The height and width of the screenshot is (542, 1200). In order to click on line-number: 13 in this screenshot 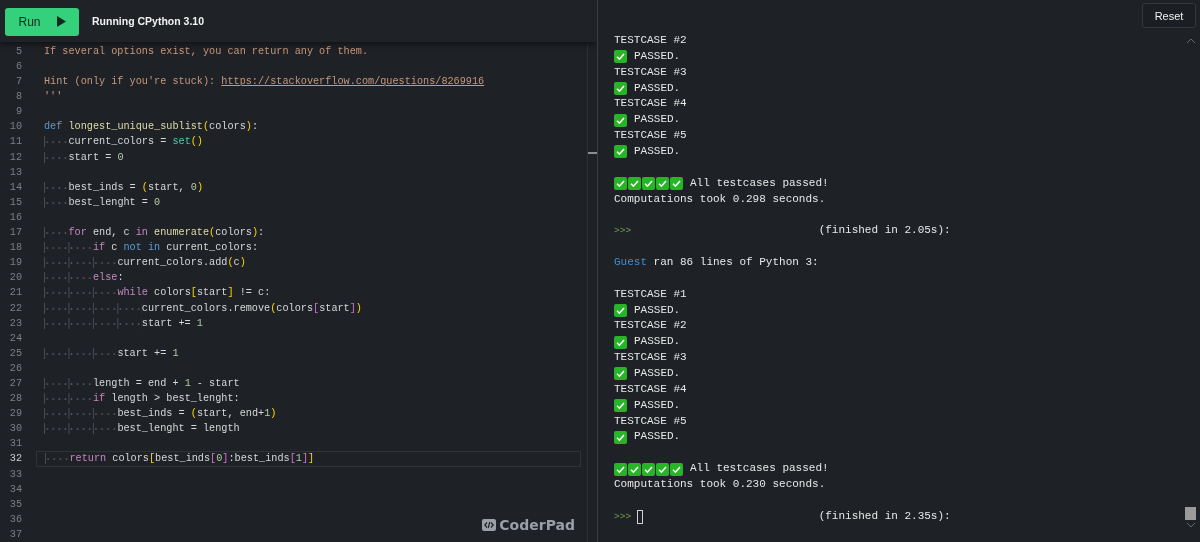, I will do `click(15, 172)`.